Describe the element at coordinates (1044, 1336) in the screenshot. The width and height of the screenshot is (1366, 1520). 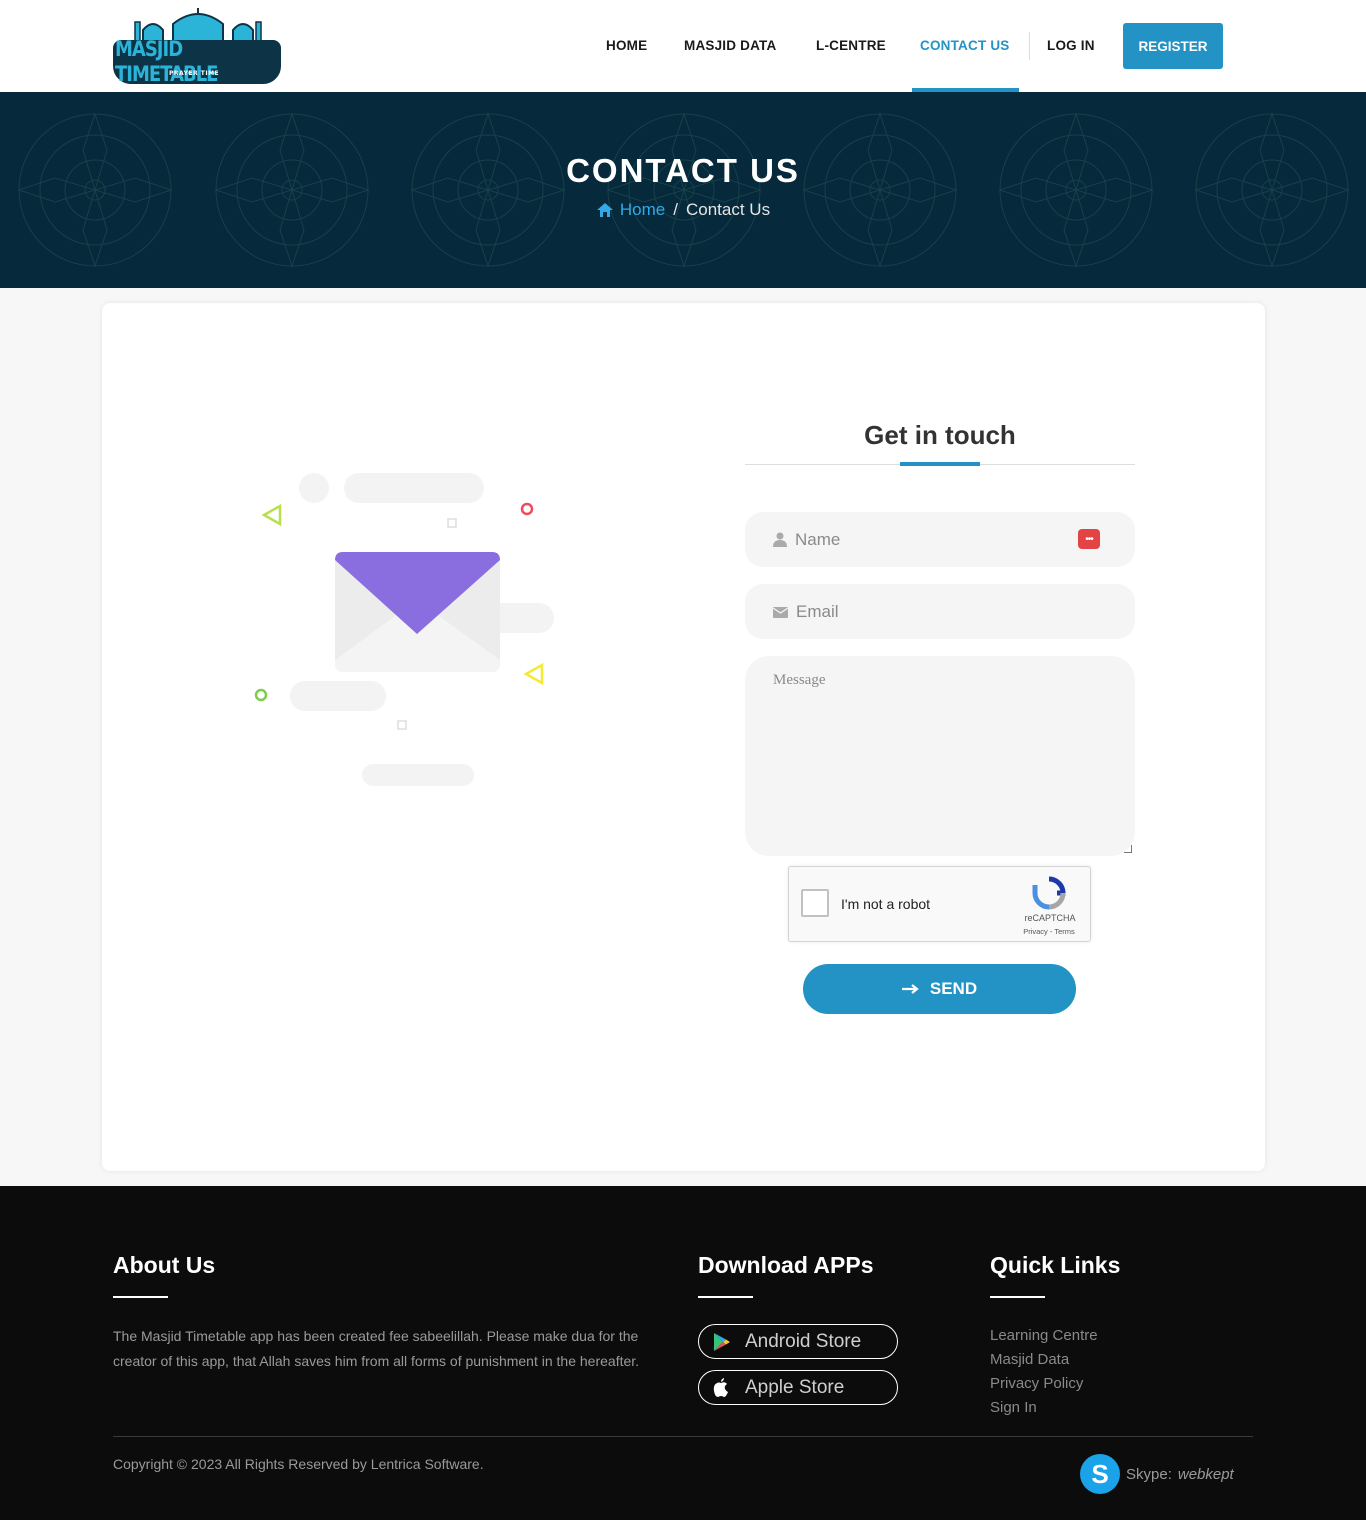
I see `quick-link-learning-centre: Learning Centre` at that location.